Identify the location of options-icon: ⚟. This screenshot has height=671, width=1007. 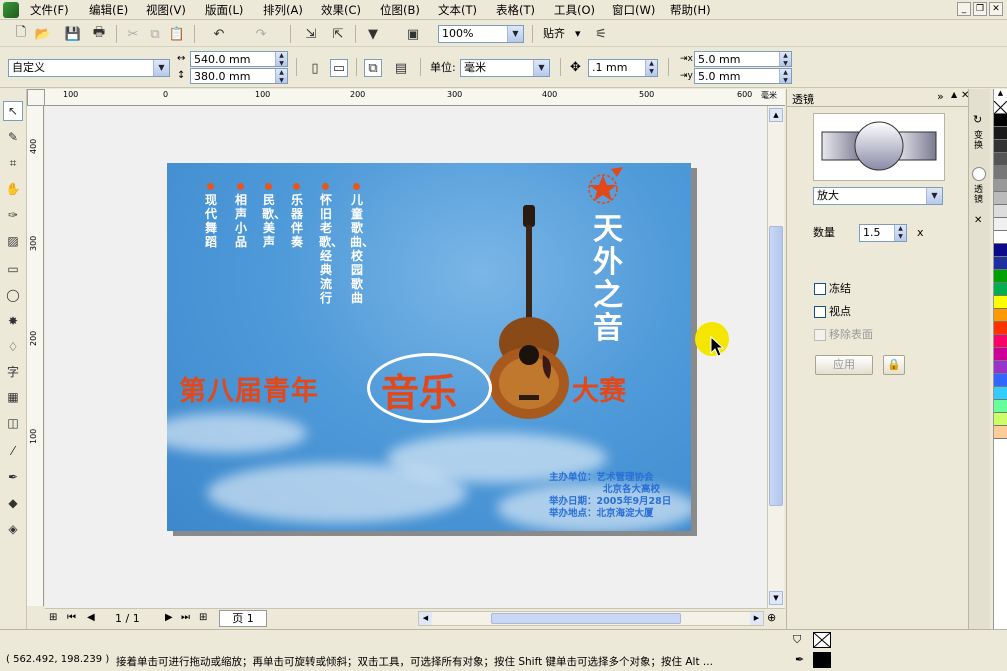
(601, 34).